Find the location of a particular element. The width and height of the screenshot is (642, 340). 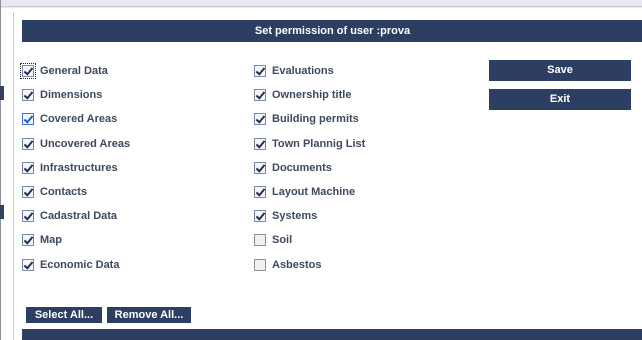

permission-ownership-title: Ownership title is located at coordinates (302, 95).